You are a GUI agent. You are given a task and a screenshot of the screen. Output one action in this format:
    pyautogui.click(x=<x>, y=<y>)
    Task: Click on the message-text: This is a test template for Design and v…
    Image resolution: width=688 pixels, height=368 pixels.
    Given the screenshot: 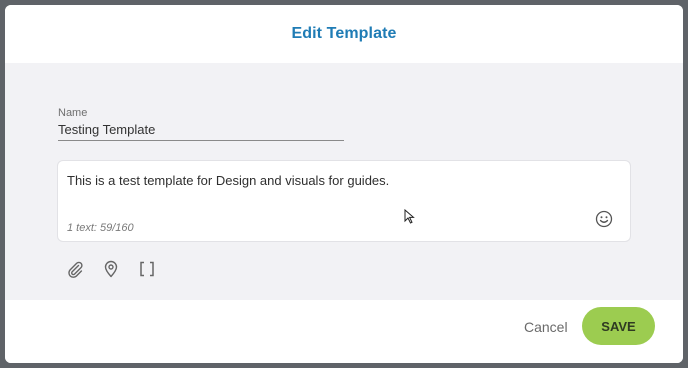 What is the action you would take?
    pyautogui.click(x=228, y=180)
    